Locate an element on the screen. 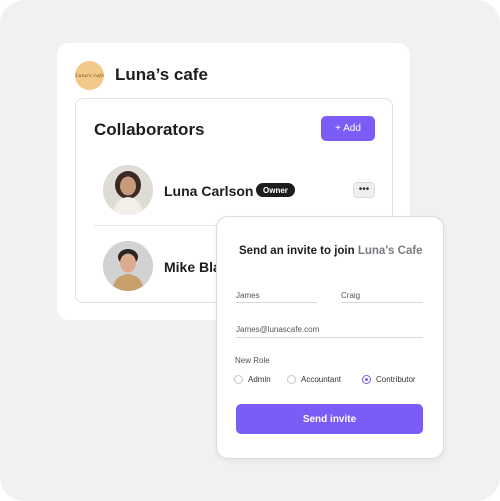 The width and height of the screenshot is (500, 501). role-option-admin: Admin is located at coordinates (252, 379).